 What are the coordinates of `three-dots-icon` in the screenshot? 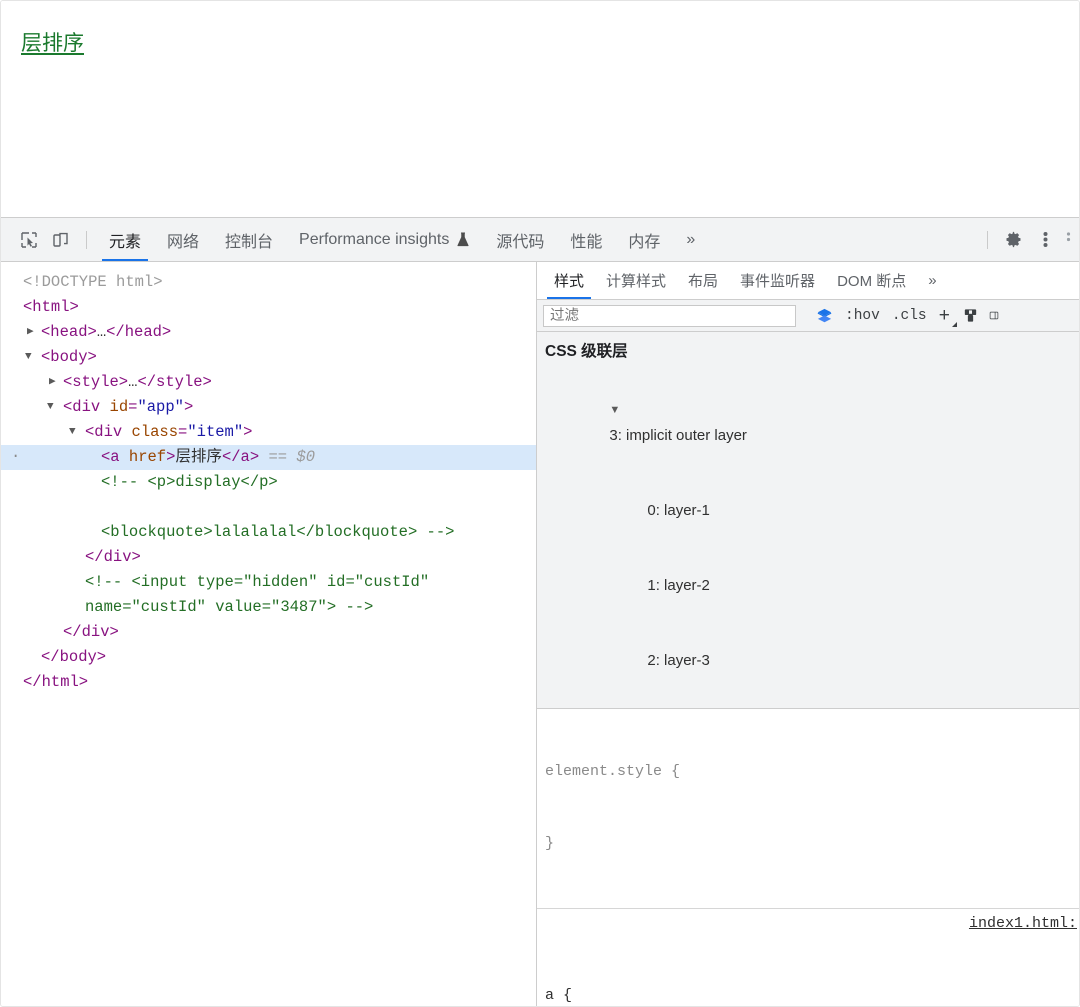 It's located at (1045, 240).